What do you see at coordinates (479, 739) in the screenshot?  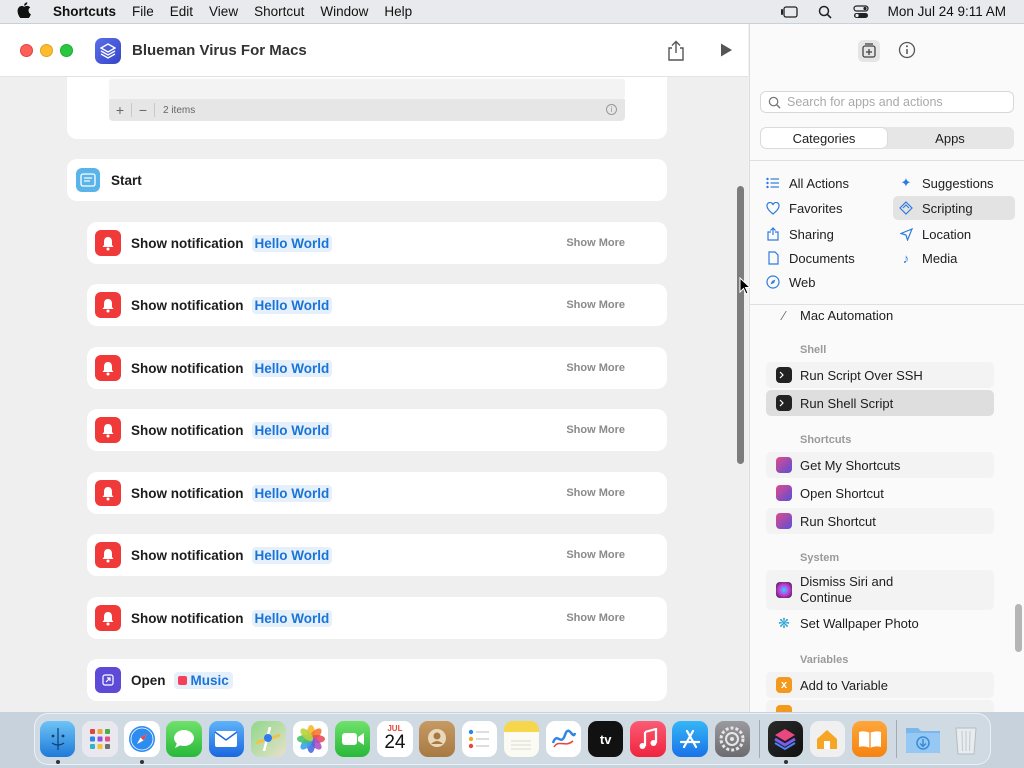 I see `reminders-icon` at bounding box center [479, 739].